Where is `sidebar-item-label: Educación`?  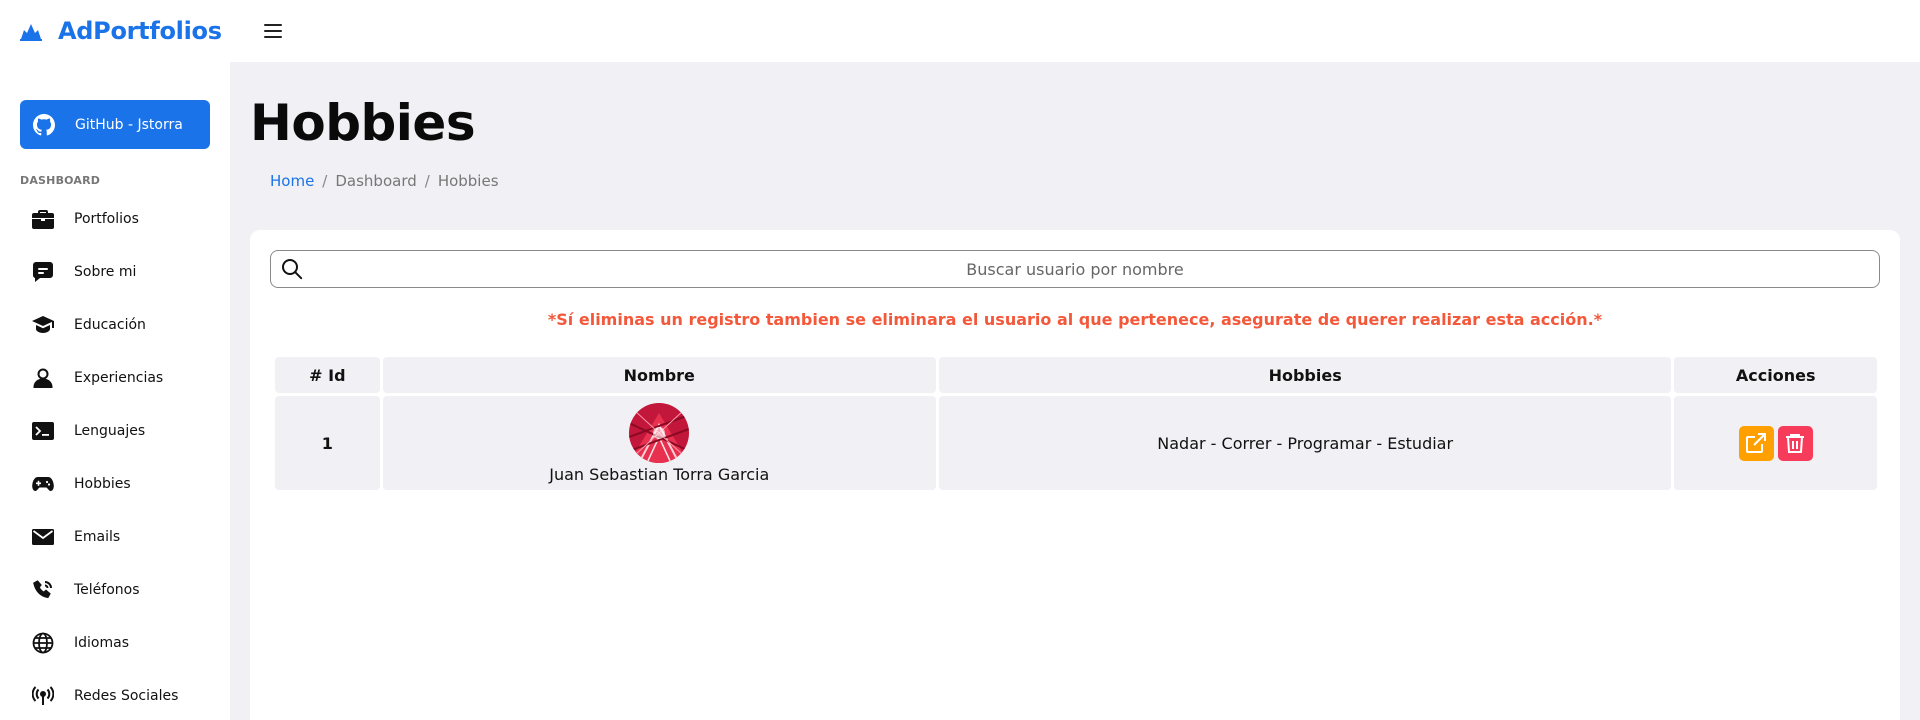
sidebar-item-label: Educación is located at coordinates (110, 324).